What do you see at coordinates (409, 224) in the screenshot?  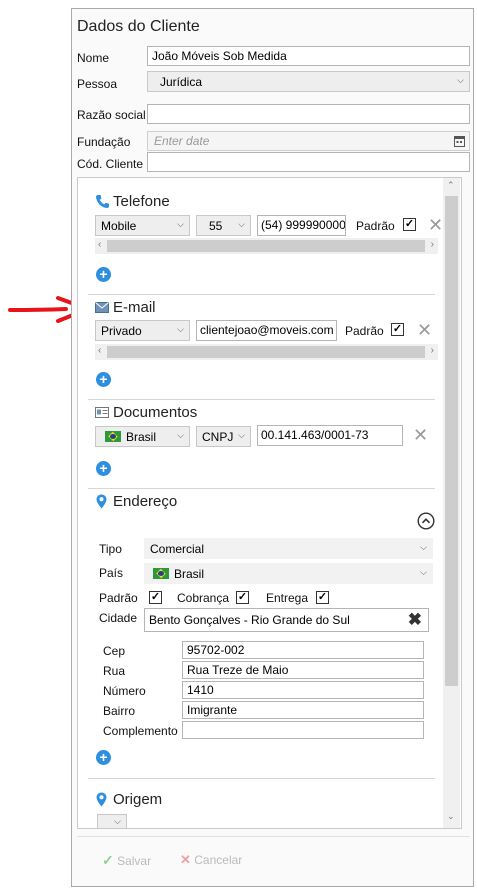 I see `telefone-padrao-checkbox: ✓` at bounding box center [409, 224].